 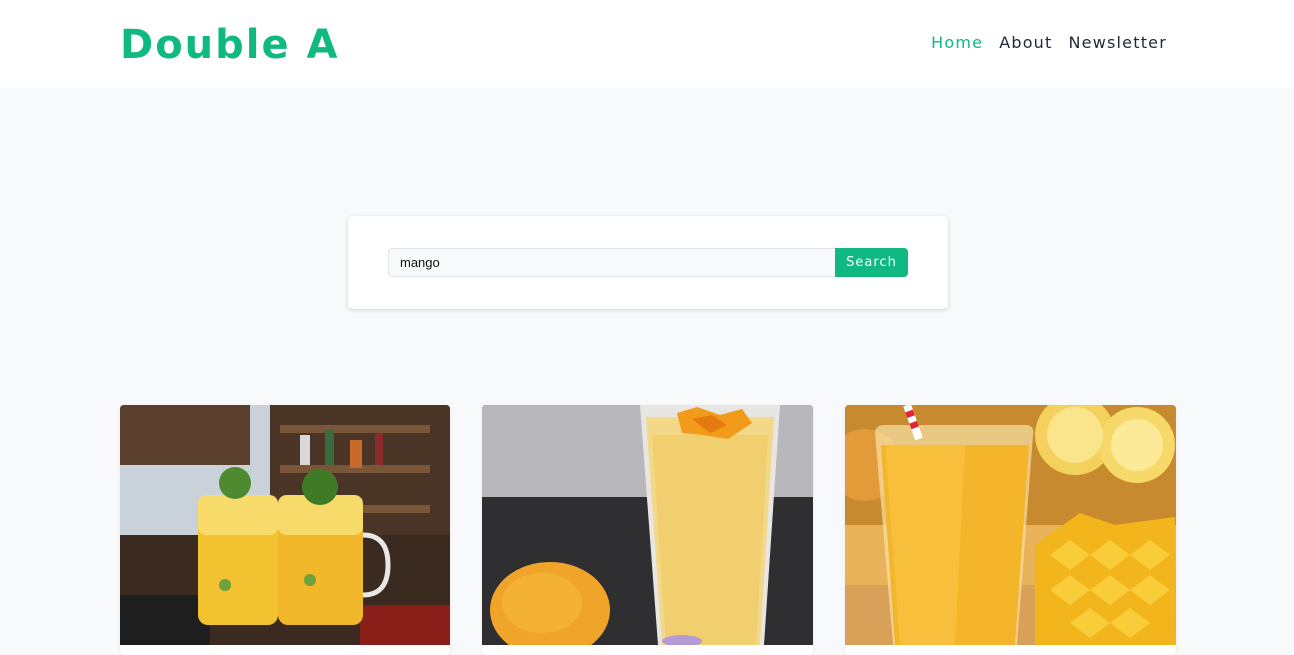 What do you see at coordinates (285, 525) in the screenshot?
I see `mango-mojito-image` at bounding box center [285, 525].